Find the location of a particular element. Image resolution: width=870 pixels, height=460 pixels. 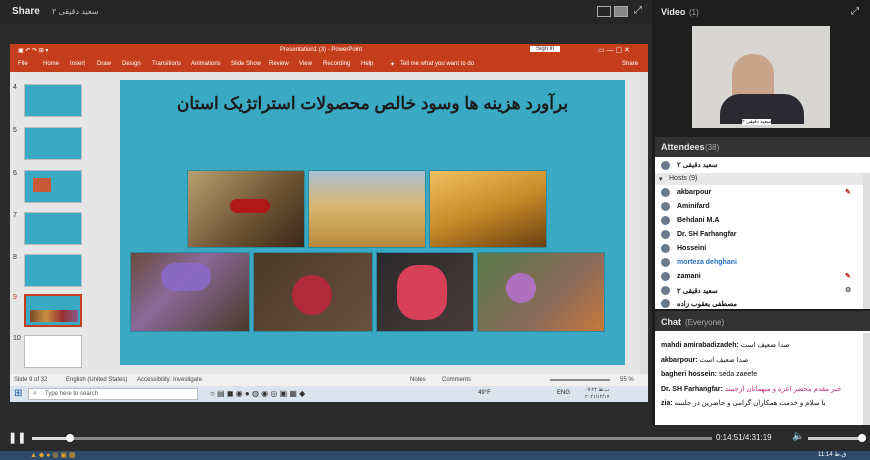

tab-slide-show: Slide Show is located at coordinates (246, 64).